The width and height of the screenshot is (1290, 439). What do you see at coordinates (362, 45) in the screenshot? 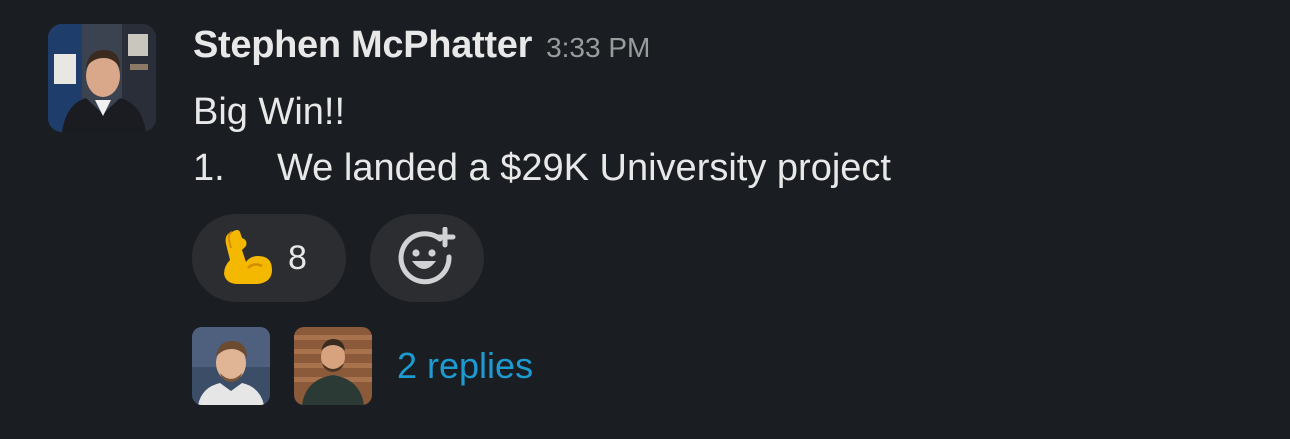
I see `sender-name: Stephen McPhatter` at bounding box center [362, 45].